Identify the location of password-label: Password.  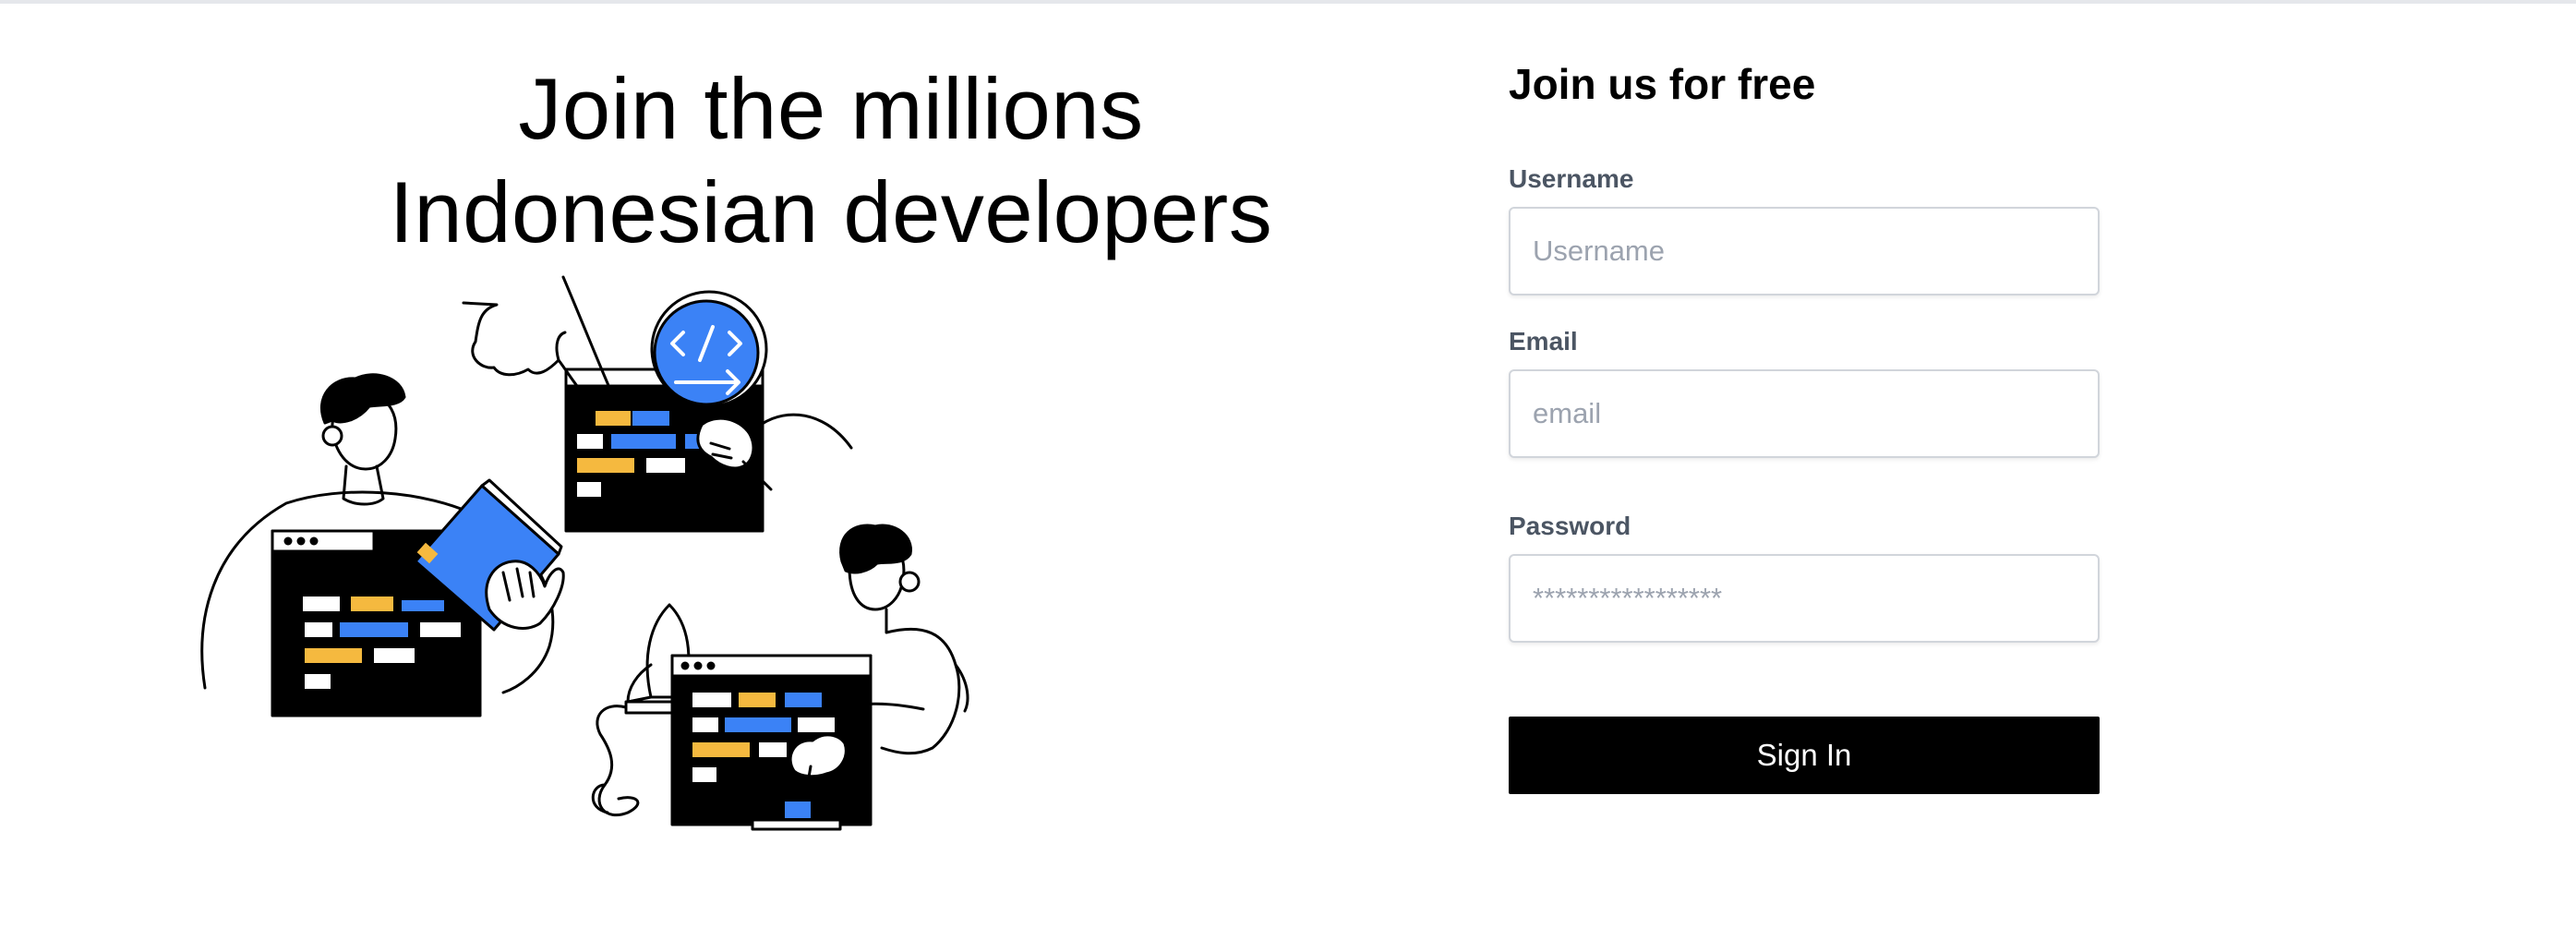
(1570, 526).